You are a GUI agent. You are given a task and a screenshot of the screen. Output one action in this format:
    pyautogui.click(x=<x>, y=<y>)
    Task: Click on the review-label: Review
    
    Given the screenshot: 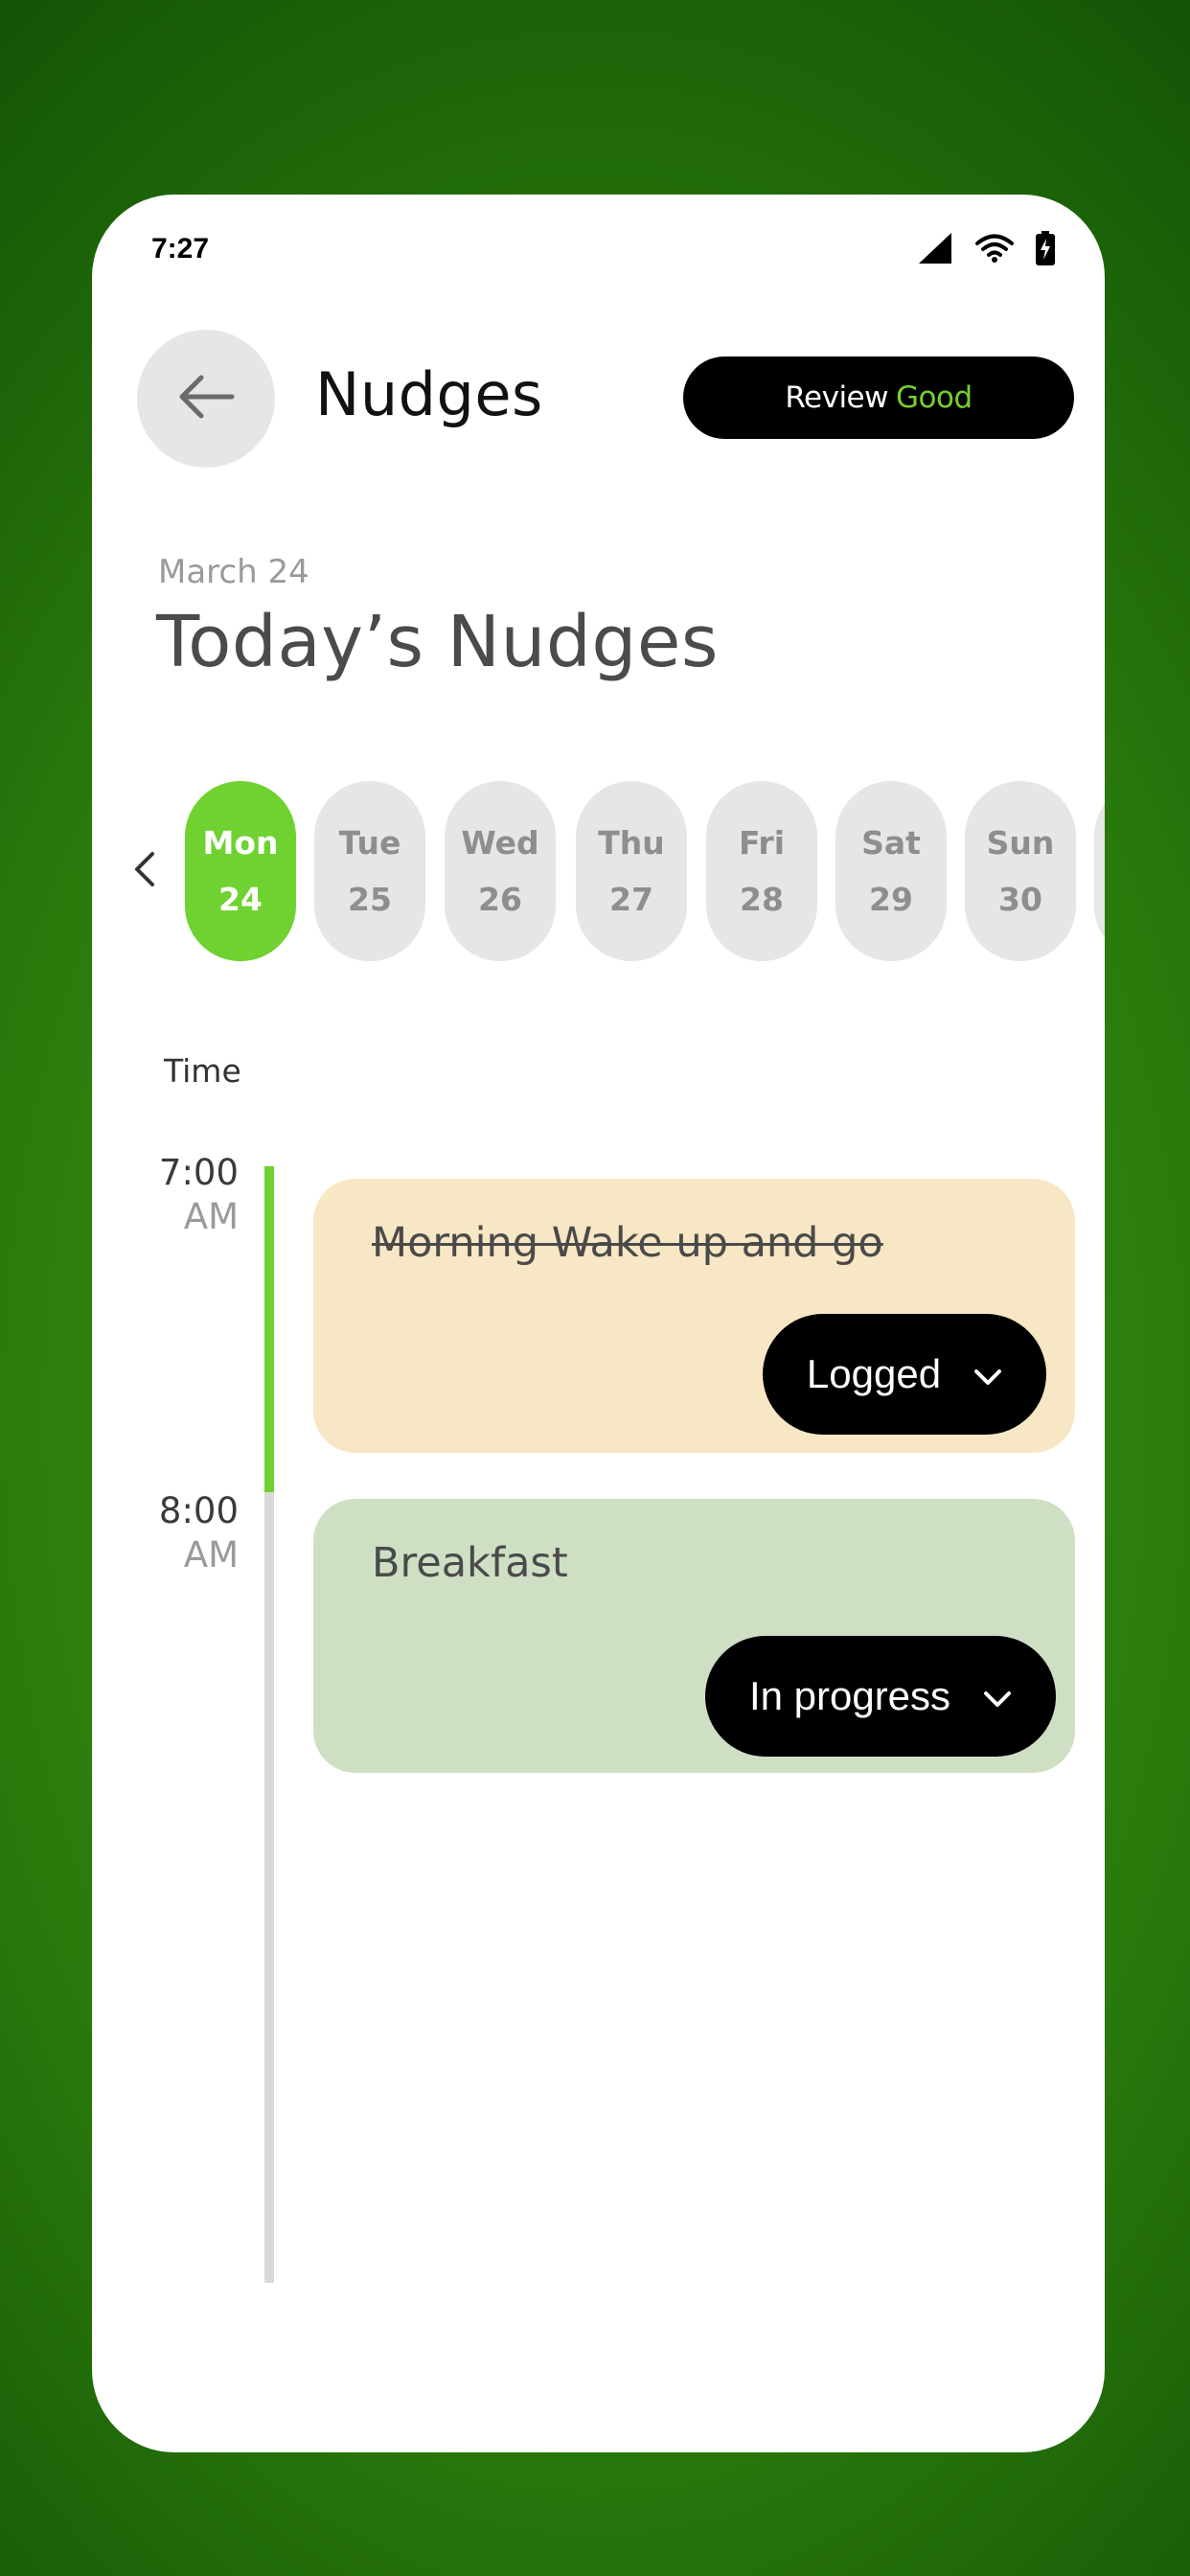 What is the action you would take?
    pyautogui.click(x=837, y=397)
    